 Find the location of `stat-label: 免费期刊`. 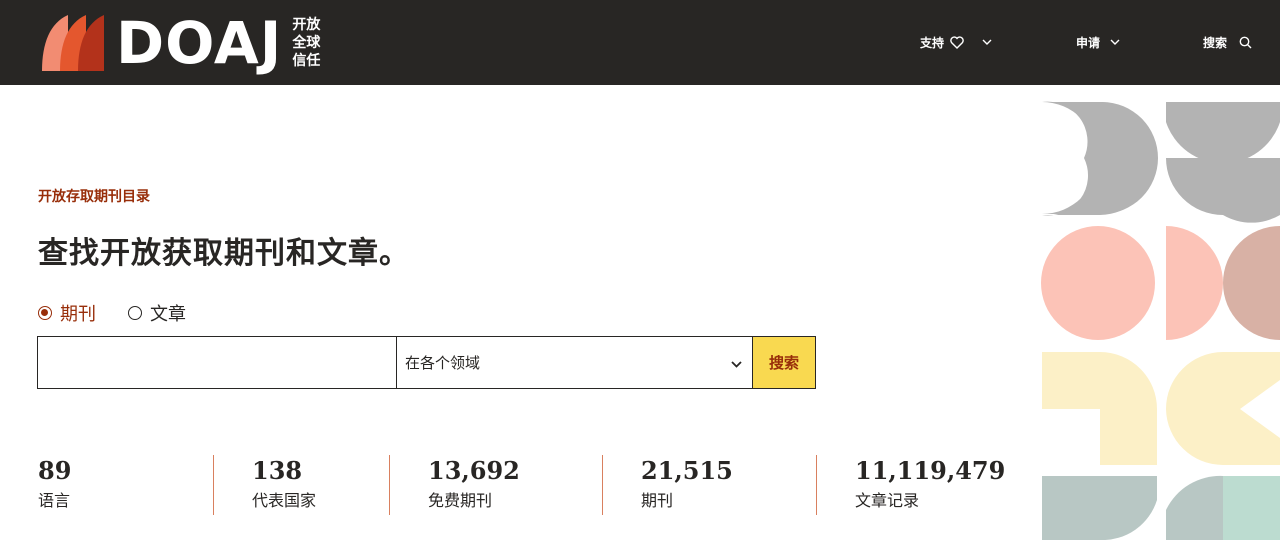

stat-label: 免费期刊 is located at coordinates (460, 500).